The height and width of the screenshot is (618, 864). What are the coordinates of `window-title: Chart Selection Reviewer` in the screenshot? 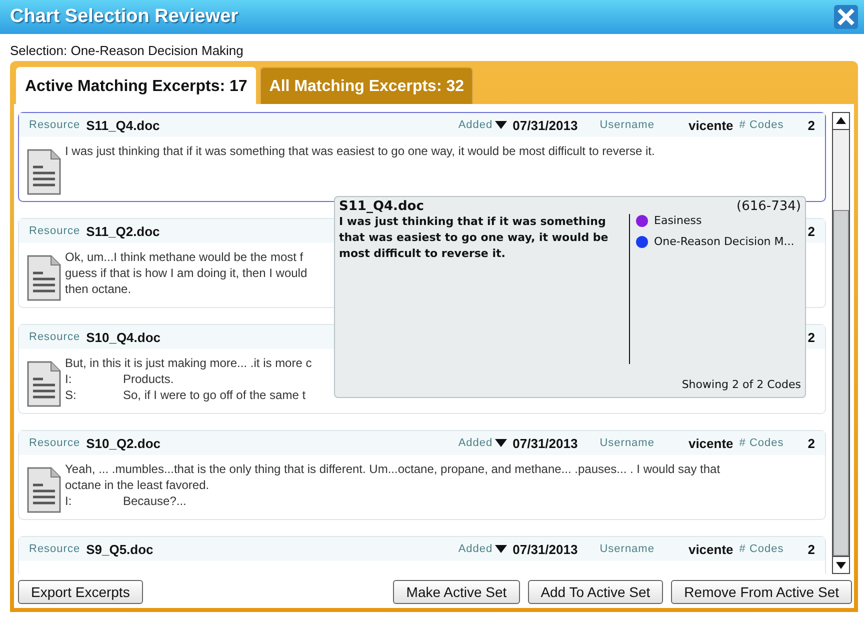 It's located at (125, 17).